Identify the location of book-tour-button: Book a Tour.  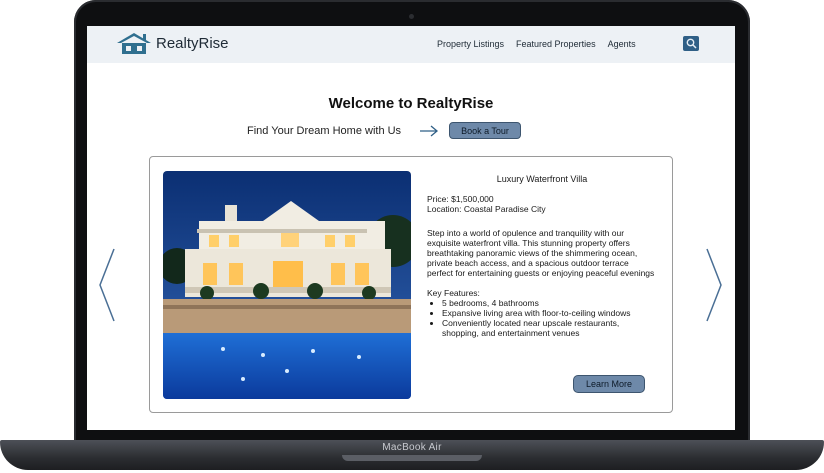
(485, 130).